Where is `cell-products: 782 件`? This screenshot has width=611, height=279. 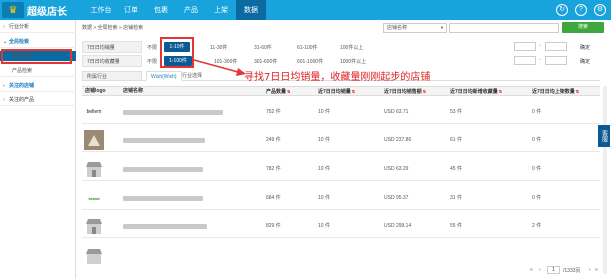 cell-products: 782 件 is located at coordinates (273, 169).